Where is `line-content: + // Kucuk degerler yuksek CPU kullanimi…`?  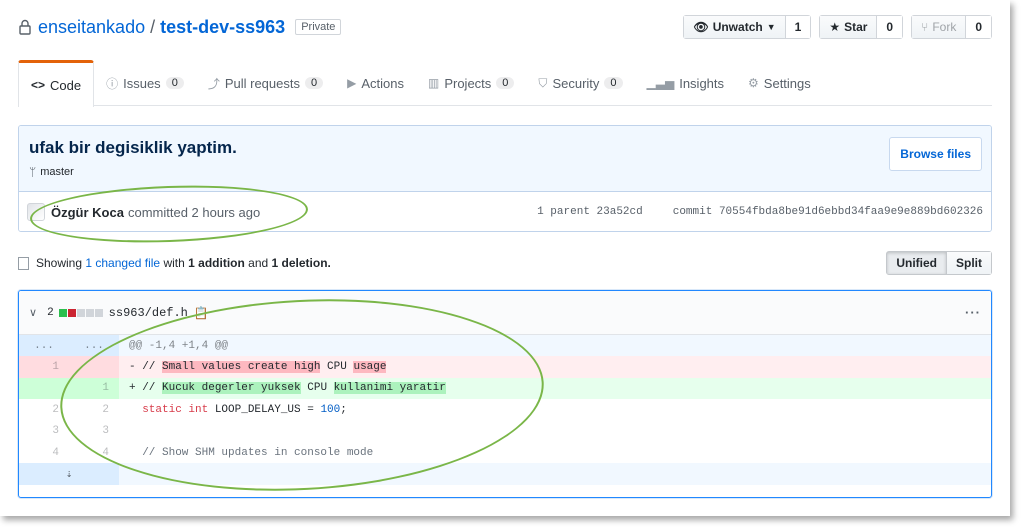 line-content: + // Kucuk degerler yuksek CPU kullanimi… is located at coordinates (555, 388).